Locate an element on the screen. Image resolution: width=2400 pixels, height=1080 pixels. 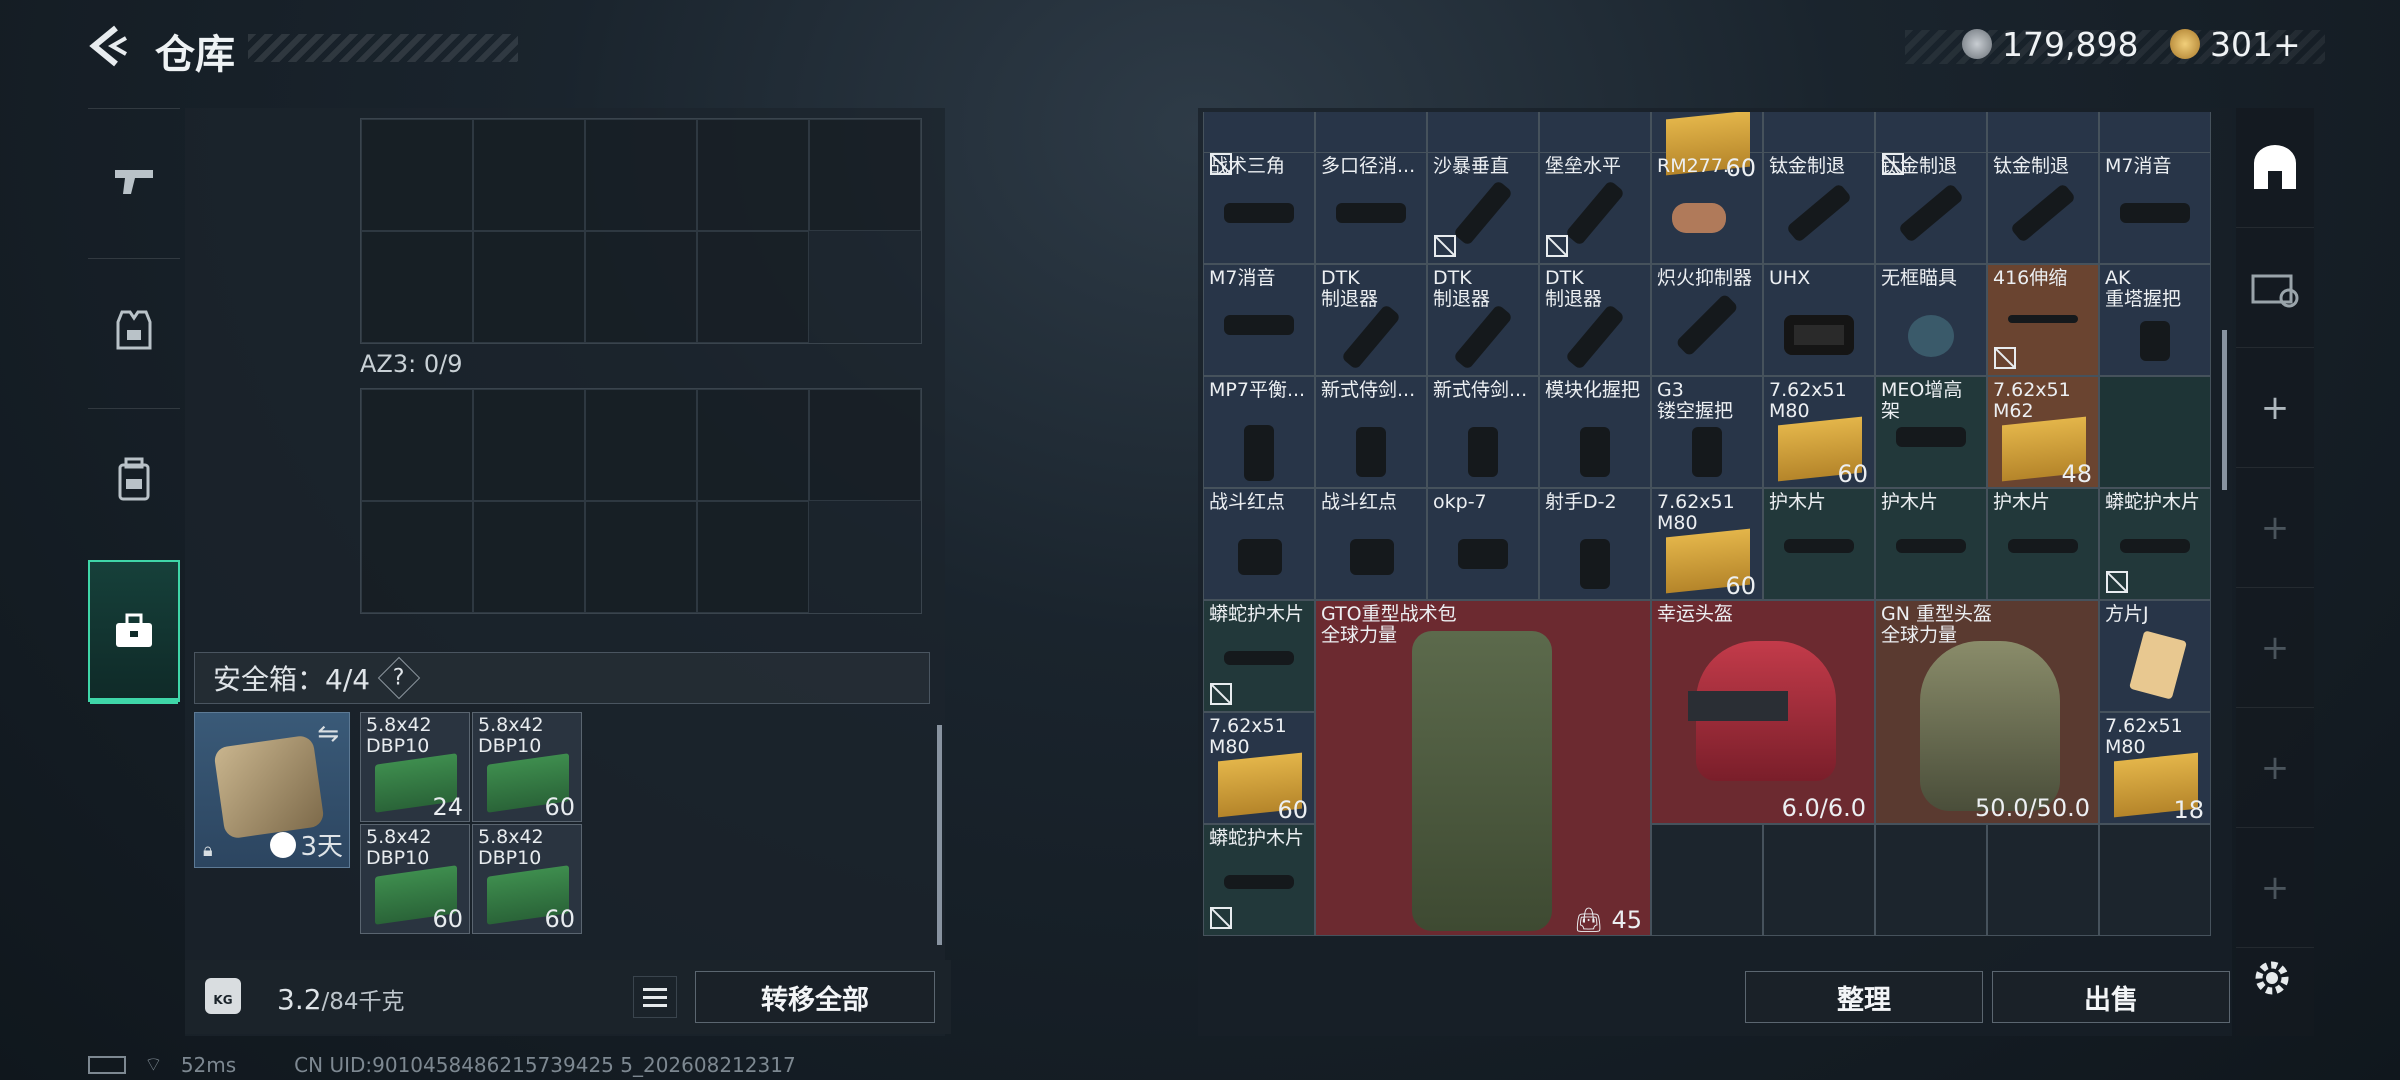
gear-icon is located at coordinates (2272, 978).